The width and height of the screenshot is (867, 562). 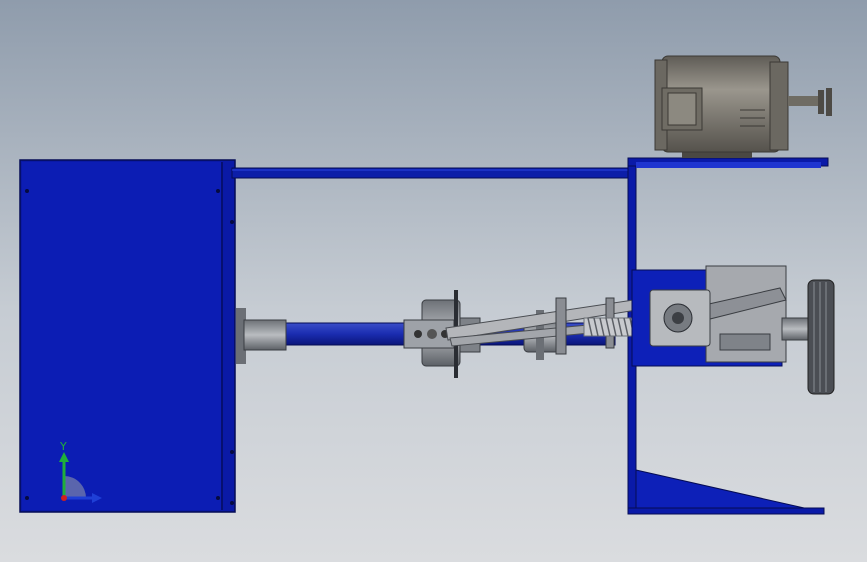 What do you see at coordinates (432, 173) in the screenshot?
I see `top-rail-beam` at bounding box center [432, 173].